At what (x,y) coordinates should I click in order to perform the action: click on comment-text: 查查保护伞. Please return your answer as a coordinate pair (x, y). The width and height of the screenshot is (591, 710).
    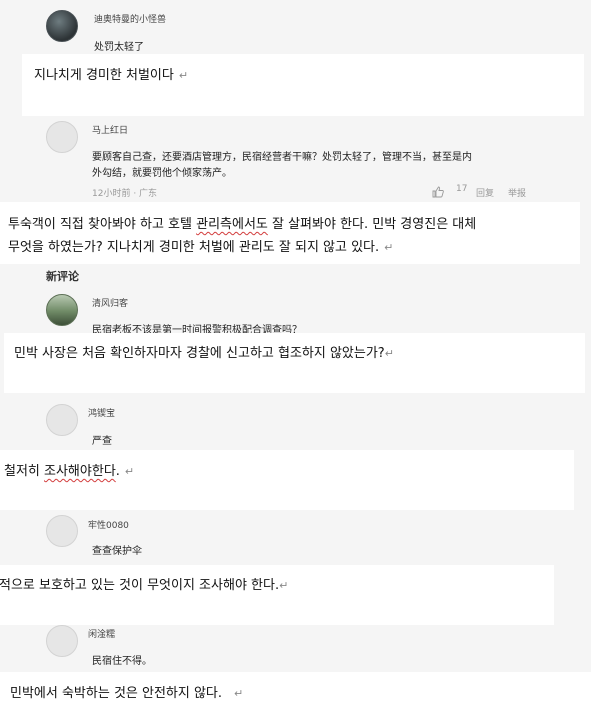
    Looking at the image, I should click on (117, 551).